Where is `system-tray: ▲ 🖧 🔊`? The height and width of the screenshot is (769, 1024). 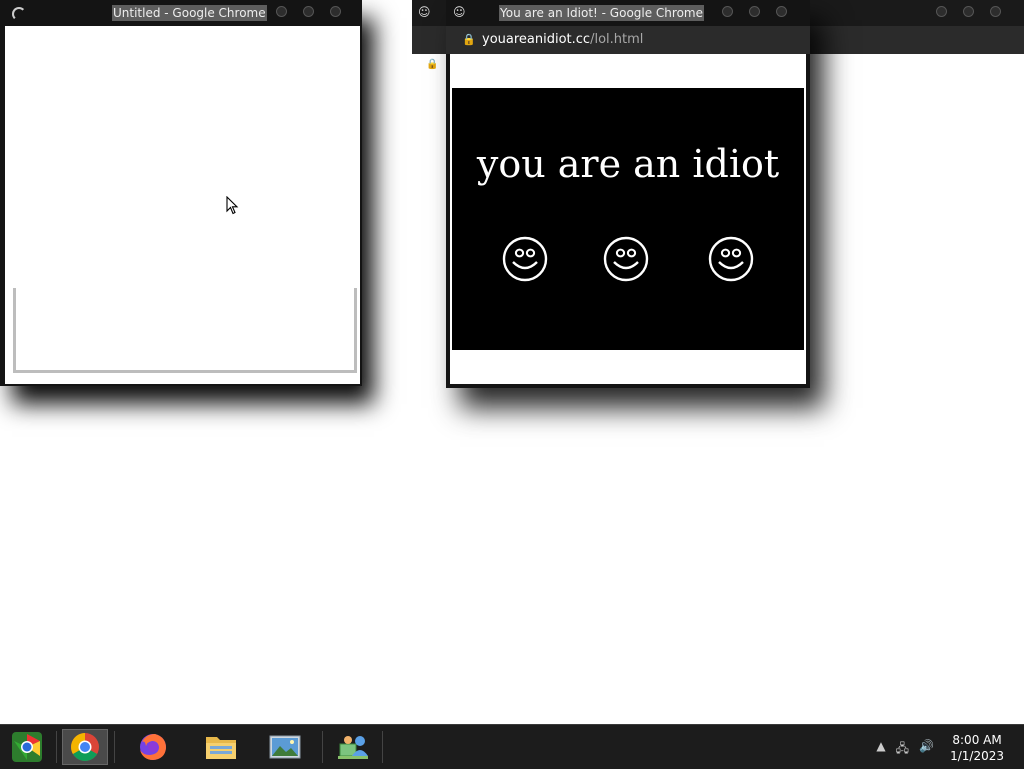
system-tray: ▲ 🖧 🔊 is located at coordinates (905, 749).